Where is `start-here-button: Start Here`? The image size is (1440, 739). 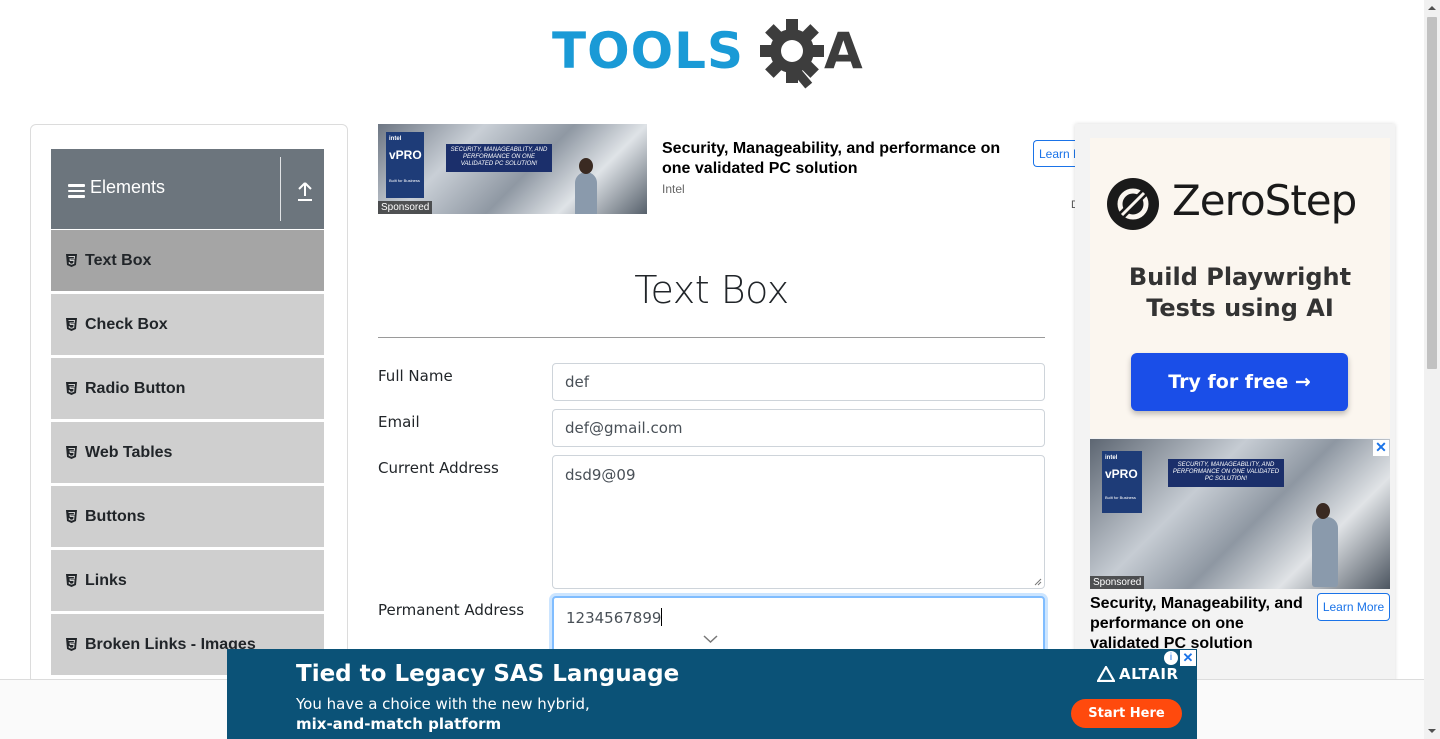 start-here-button: Start Here is located at coordinates (1126, 713).